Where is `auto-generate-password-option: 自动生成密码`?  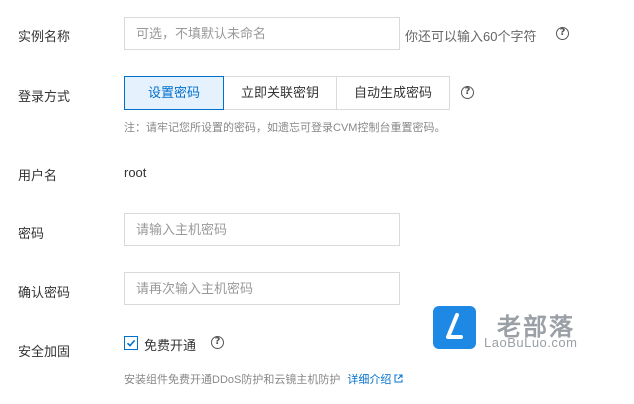
auto-generate-password-option: 自动生成密码 is located at coordinates (393, 93).